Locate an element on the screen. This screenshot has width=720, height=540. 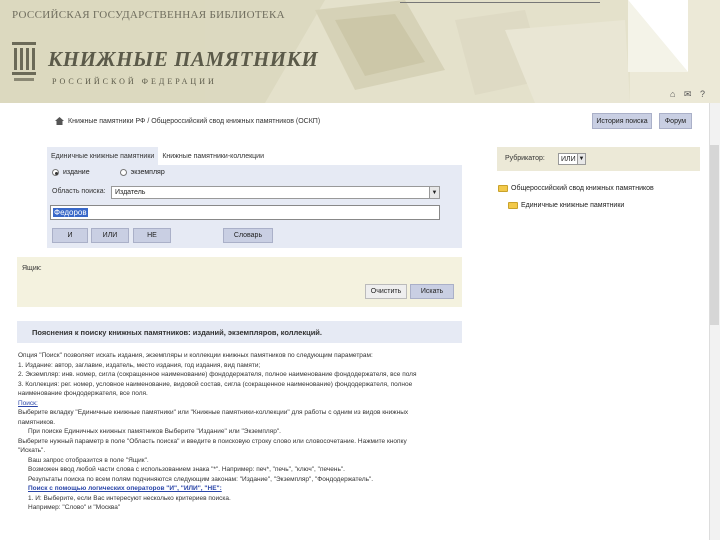
header-corner-graphic is located at coordinates (658, 36).